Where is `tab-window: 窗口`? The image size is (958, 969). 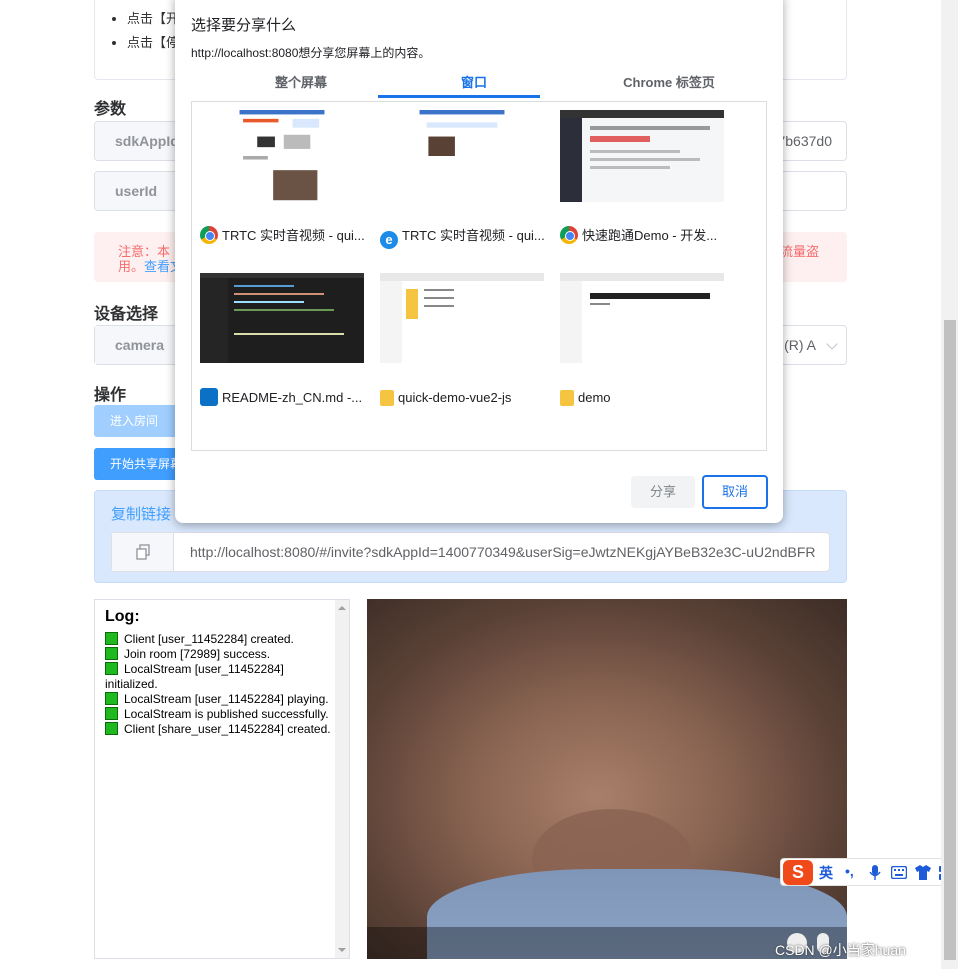 tab-window: 窗口 is located at coordinates (474, 83).